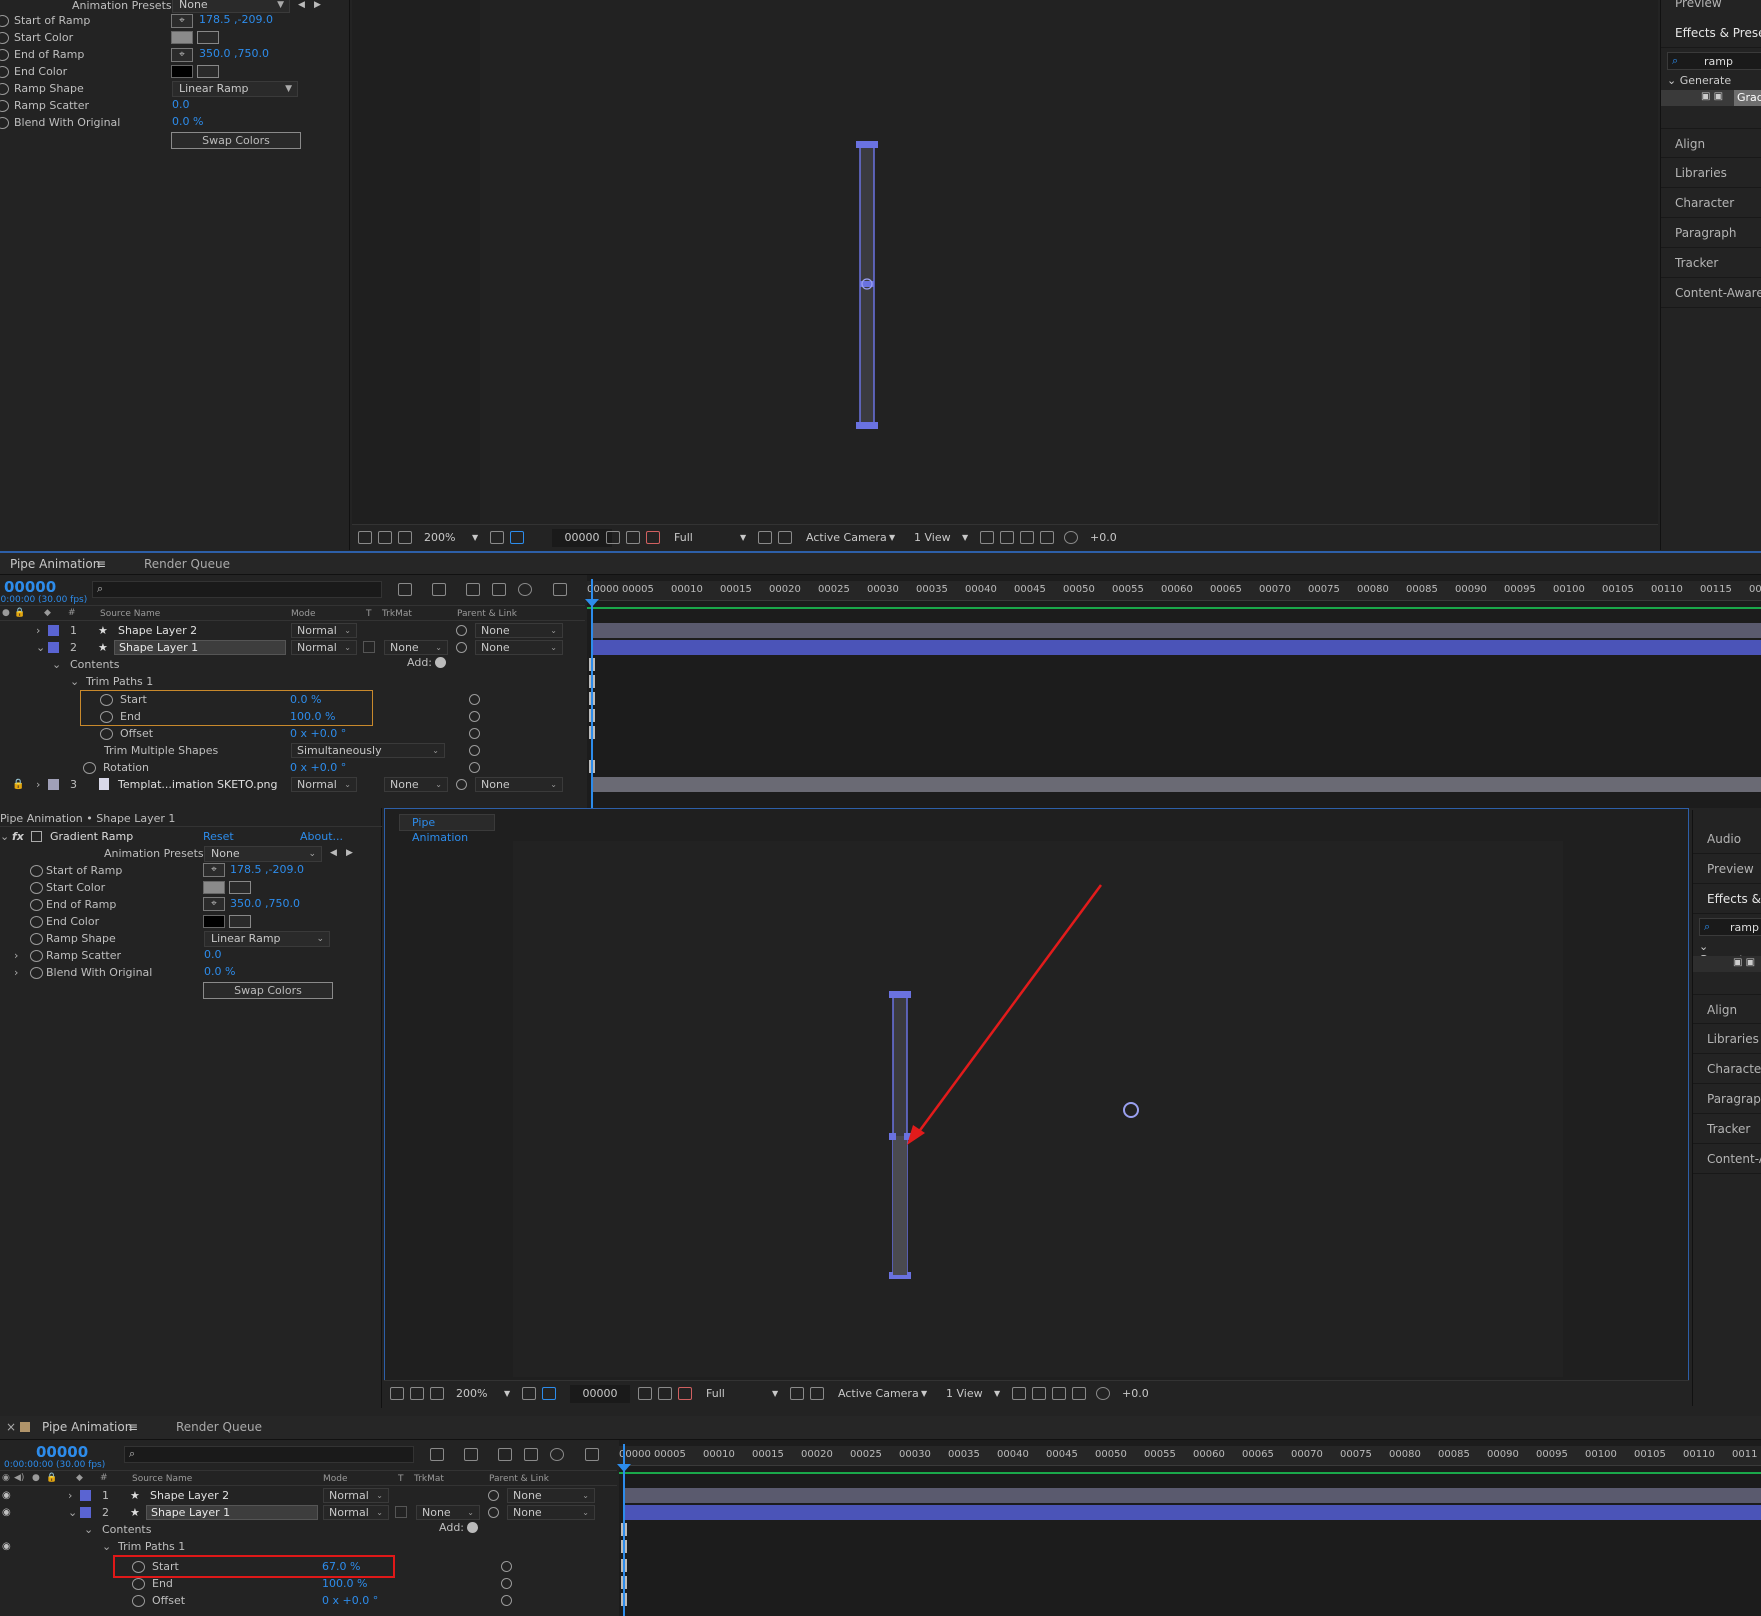  I want to click on always-preview-icon, so click(365, 537).